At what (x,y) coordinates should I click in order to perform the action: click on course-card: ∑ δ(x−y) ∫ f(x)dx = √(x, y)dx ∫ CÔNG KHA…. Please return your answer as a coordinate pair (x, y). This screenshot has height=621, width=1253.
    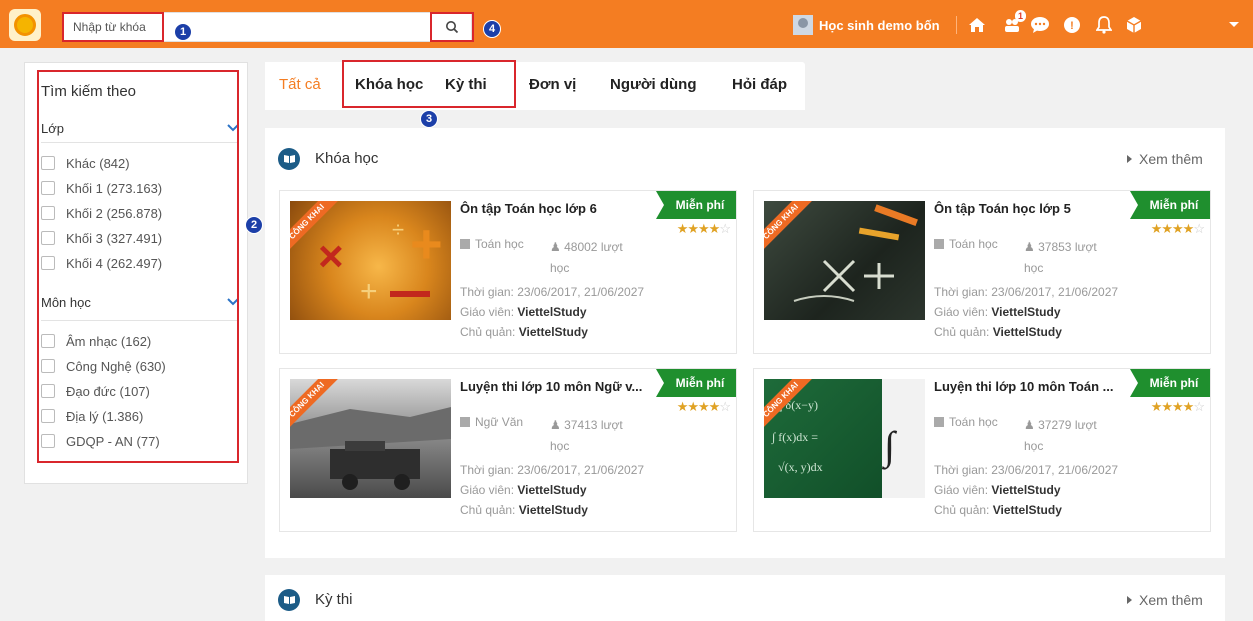
    Looking at the image, I should click on (982, 450).